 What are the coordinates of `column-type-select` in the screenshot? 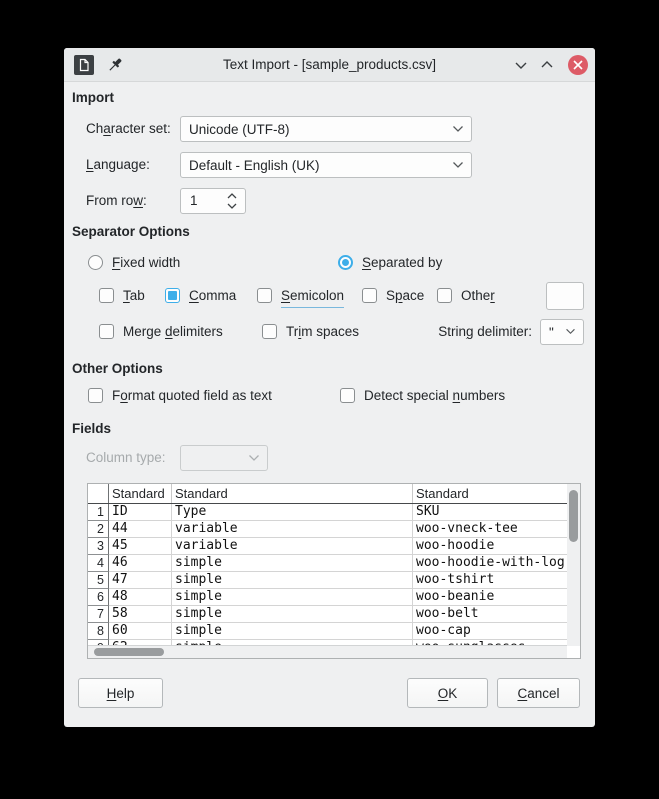 It's located at (224, 458).